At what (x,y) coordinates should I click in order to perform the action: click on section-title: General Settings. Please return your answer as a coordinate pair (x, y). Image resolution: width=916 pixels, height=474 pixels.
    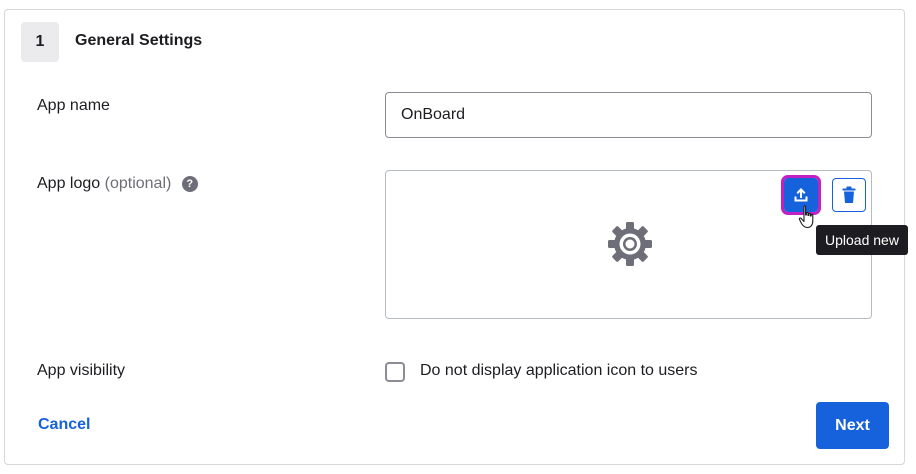
    Looking at the image, I should click on (139, 40).